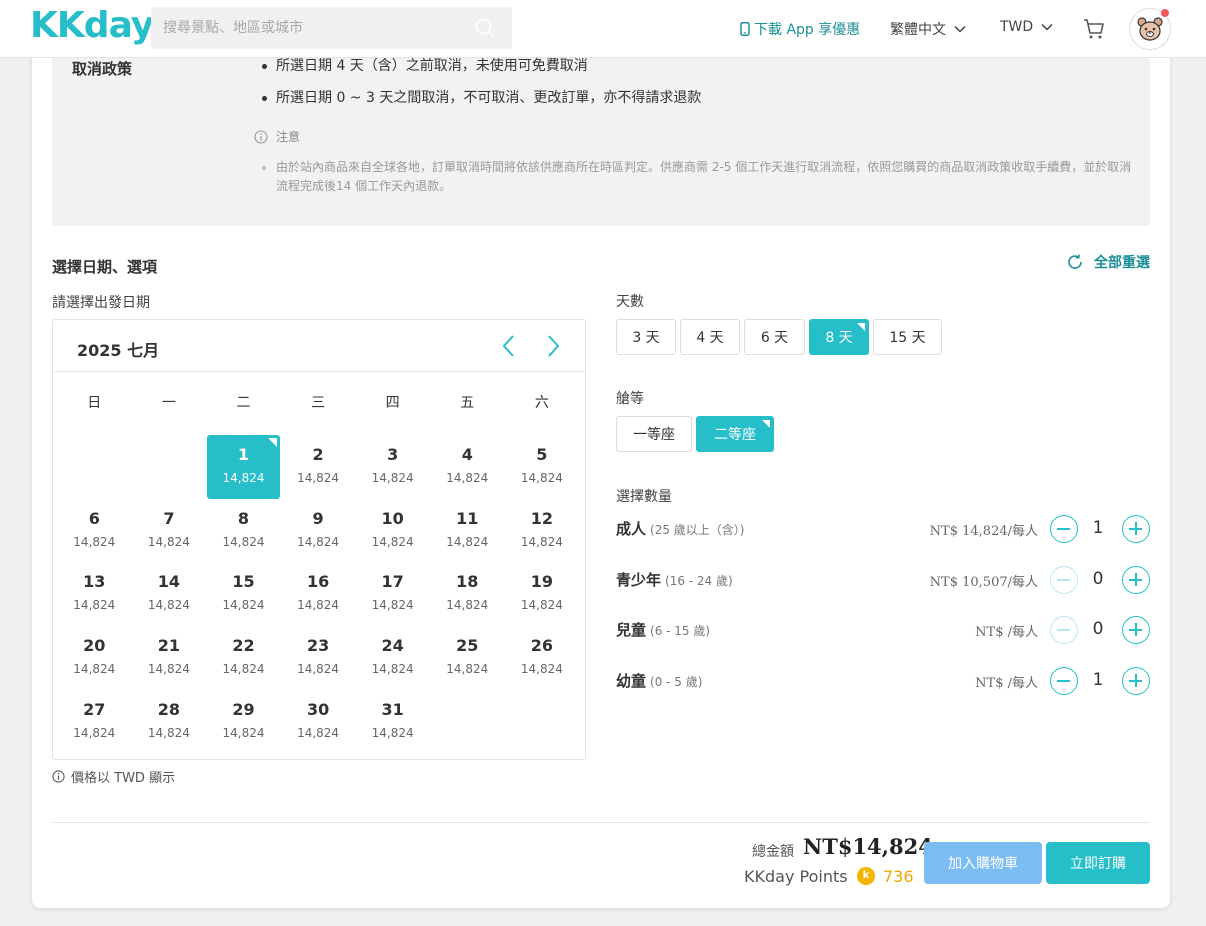 The image size is (1206, 926). I want to click on calendar-day: 7 14,824, so click(169, 531).